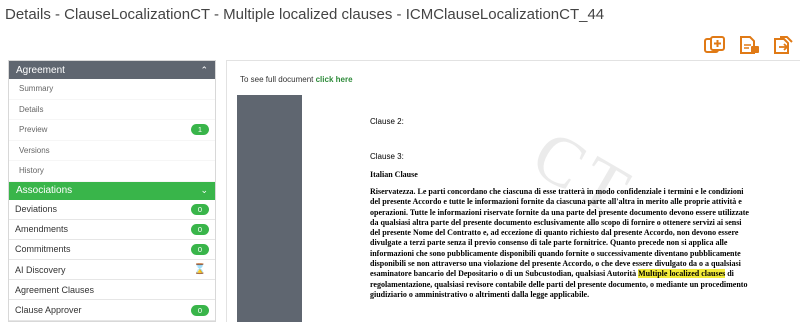  I want to click on add-document-icon, so click(714, 44).